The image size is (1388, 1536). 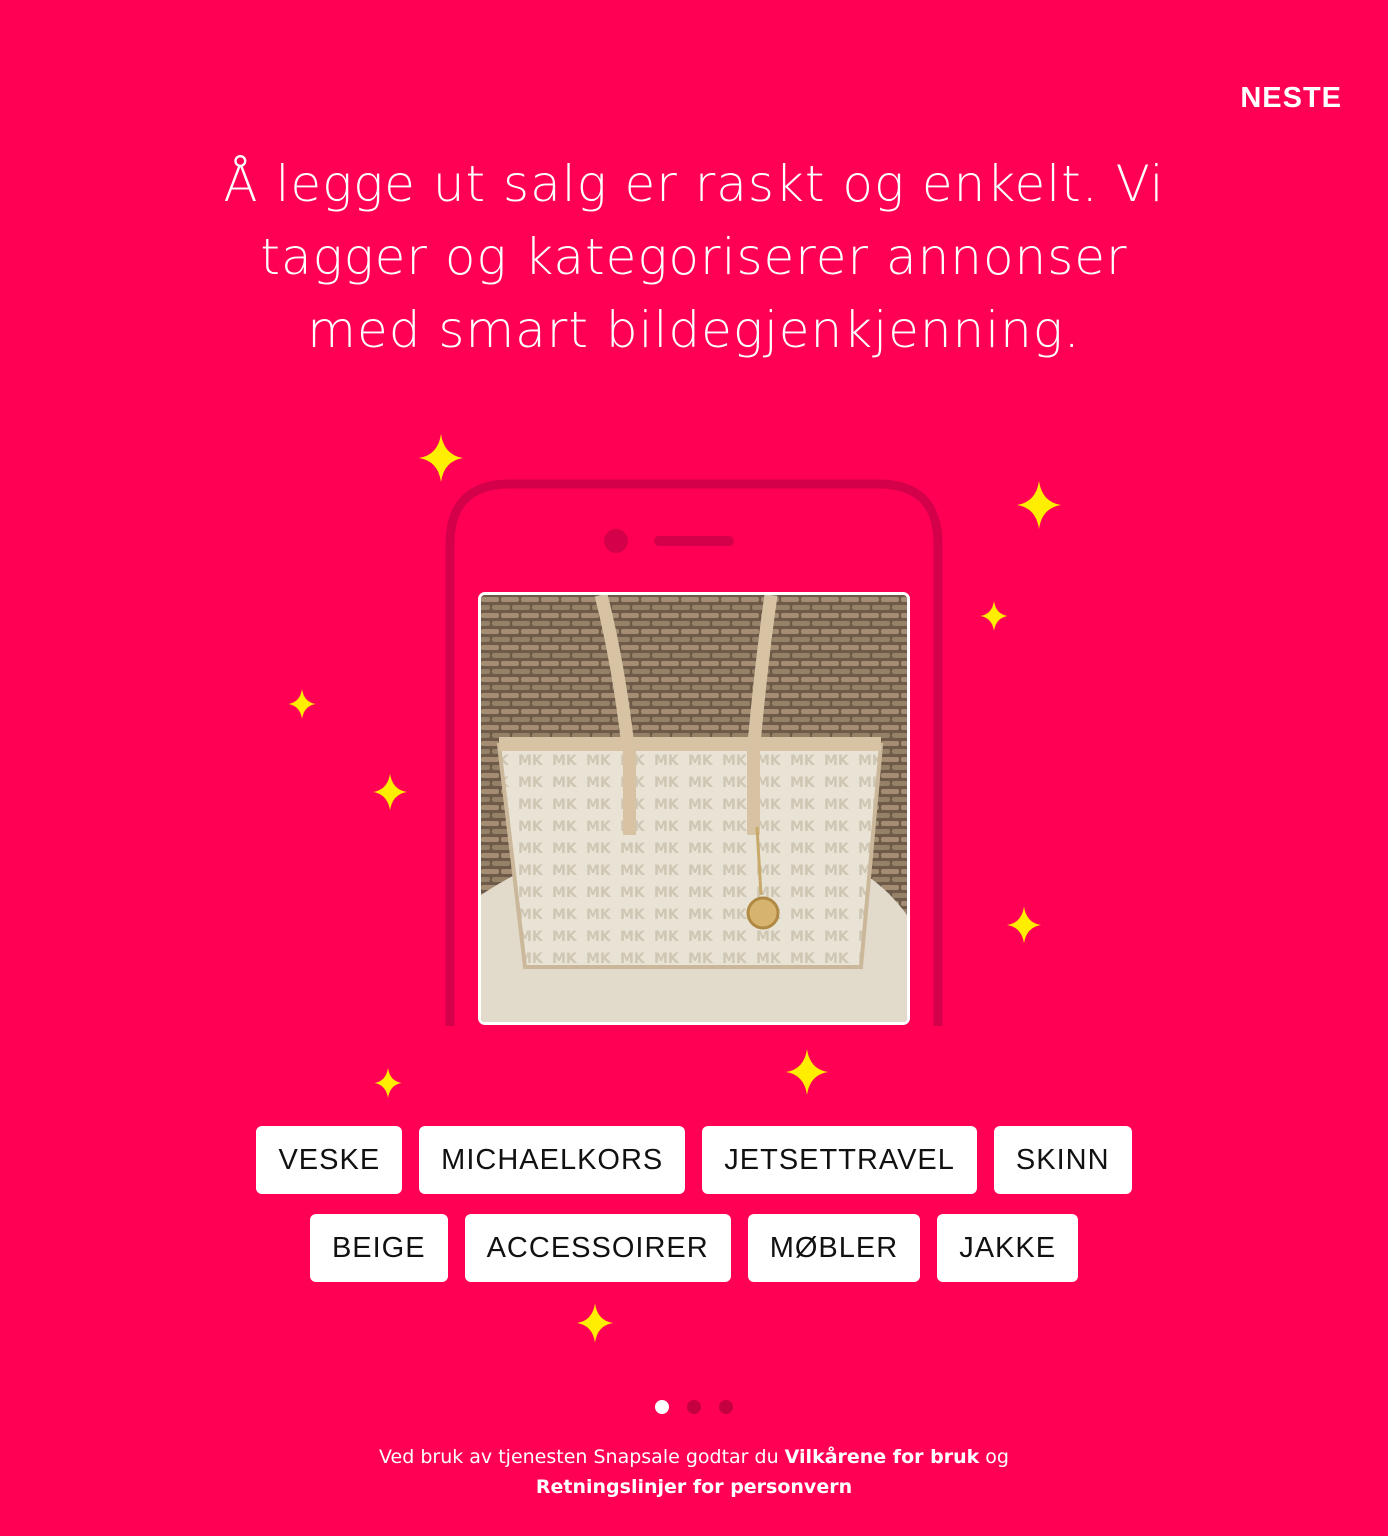 What do you see at coordinates (329, 1160) in the screenshot?
I see `tag-chip: VESKE` at bounding box center [329, 1160].